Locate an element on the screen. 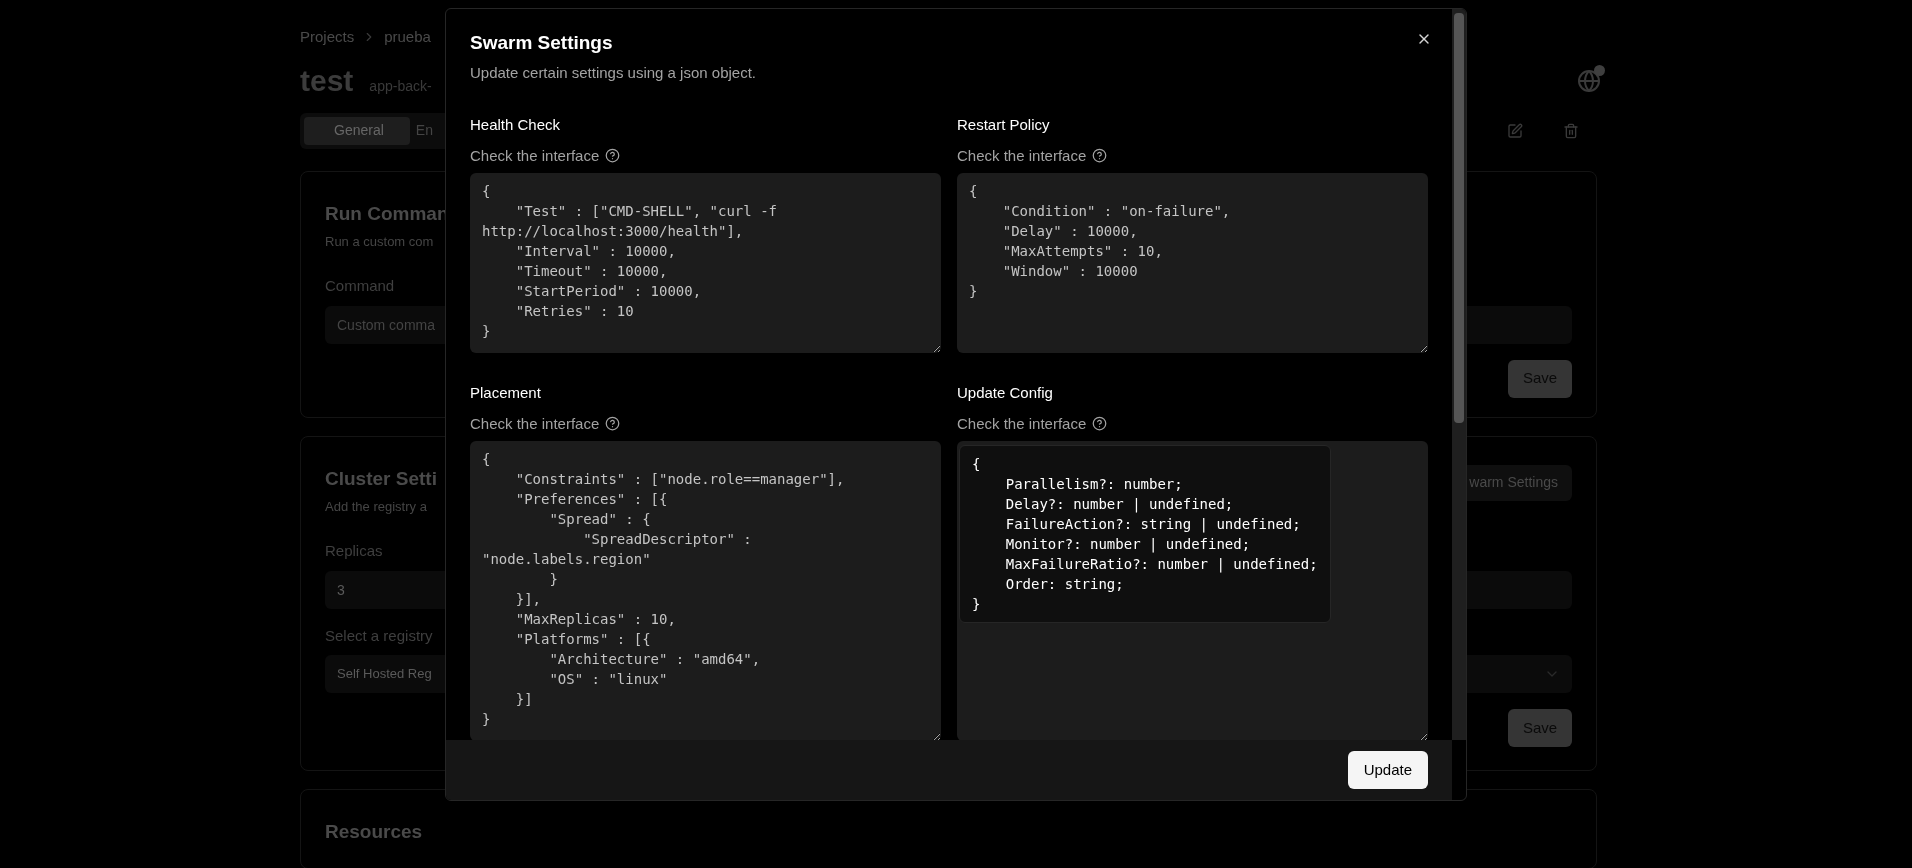  section-label: Update Config is located at coordinates (1005, 393).